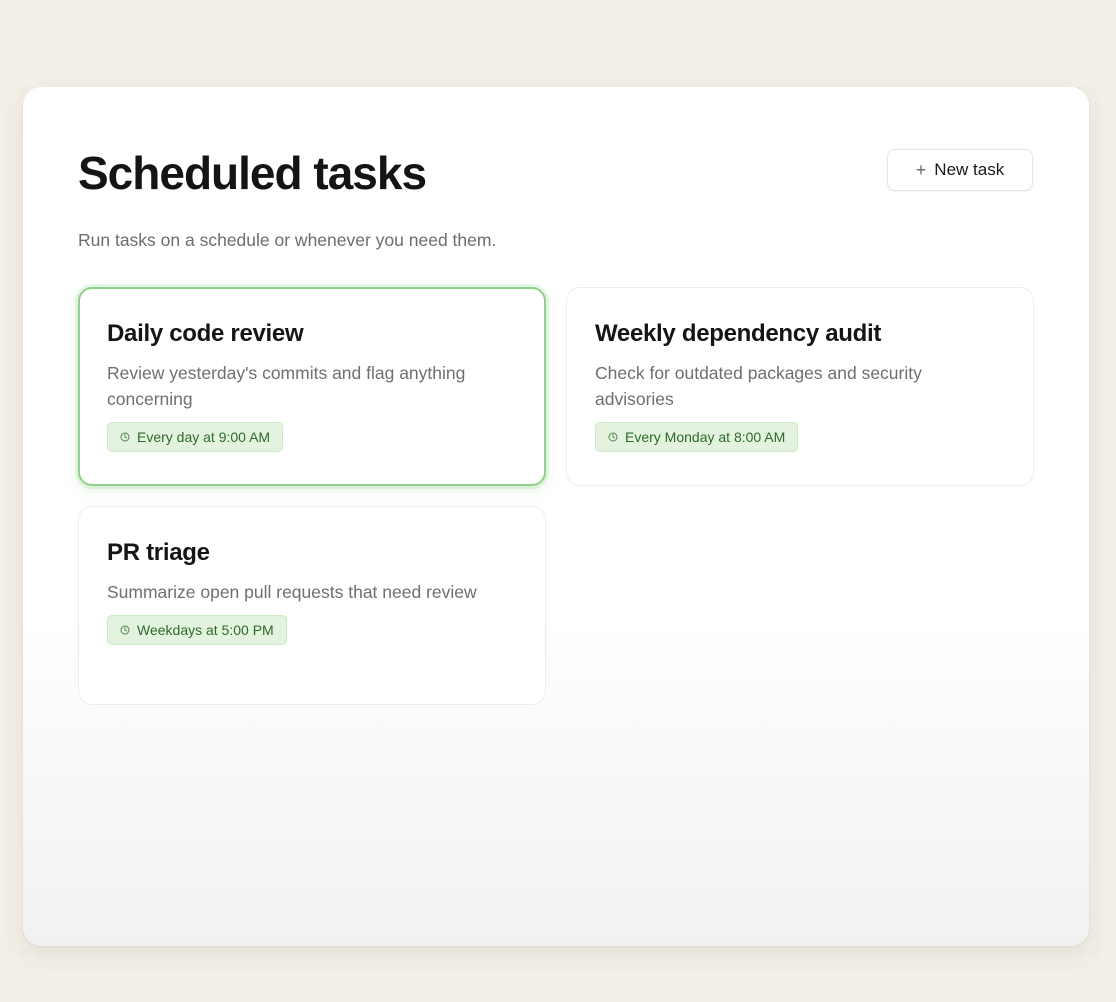 Image resolution: width=1116 pixels, height=1002 pixels. I want to click on schedule-badge: Every day at 9:00 AM, so click(195, 437).